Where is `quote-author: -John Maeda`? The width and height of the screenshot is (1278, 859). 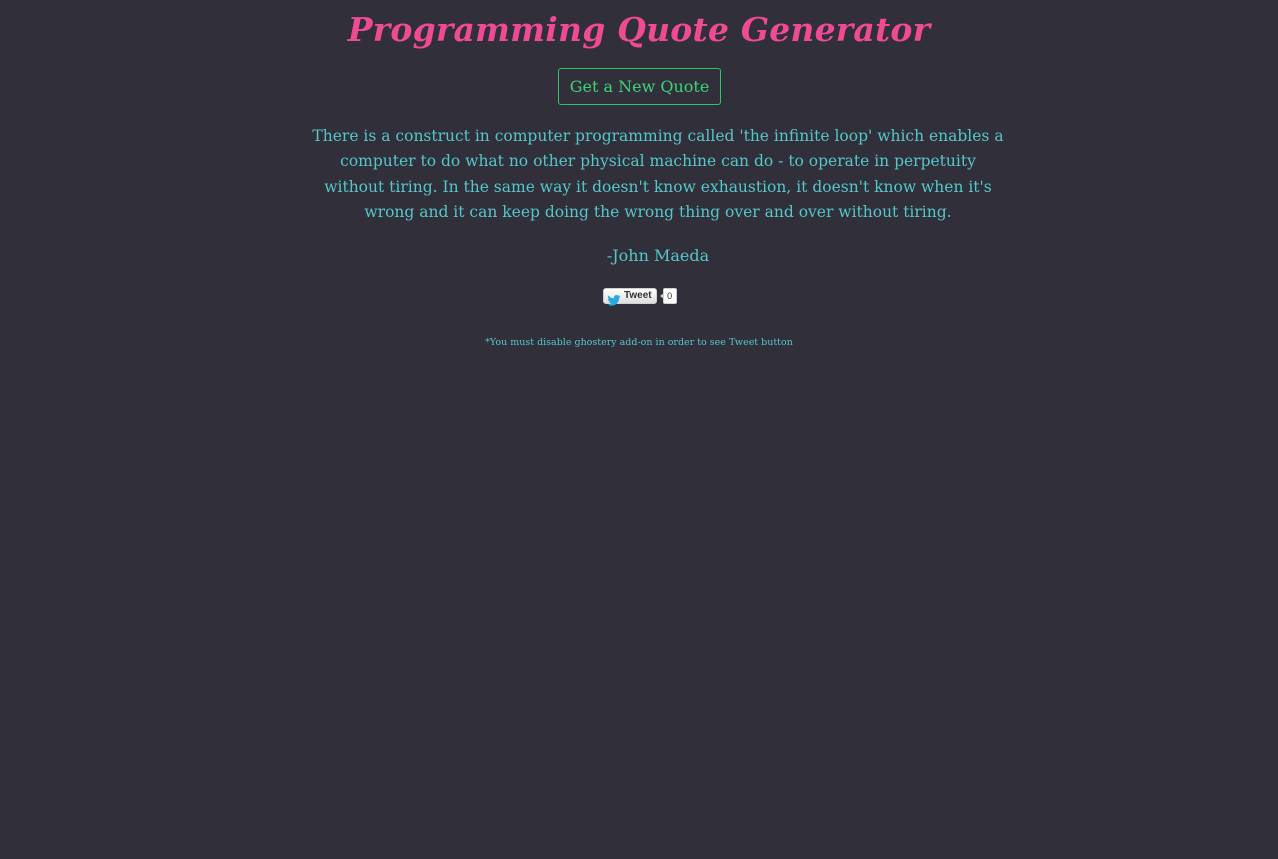 quote-author: -John Maeda is located at coordinates (658, 255).